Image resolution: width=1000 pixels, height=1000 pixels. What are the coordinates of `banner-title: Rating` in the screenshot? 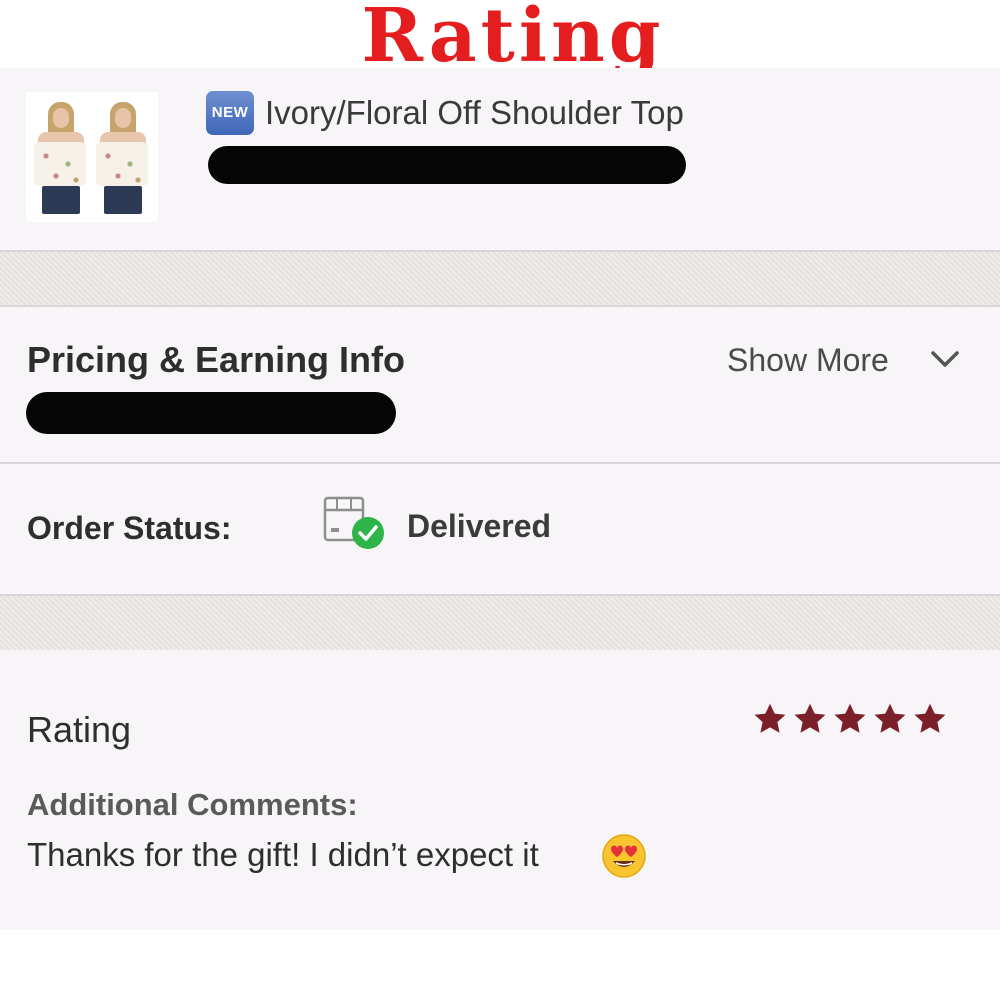 It's located at (513, 39).